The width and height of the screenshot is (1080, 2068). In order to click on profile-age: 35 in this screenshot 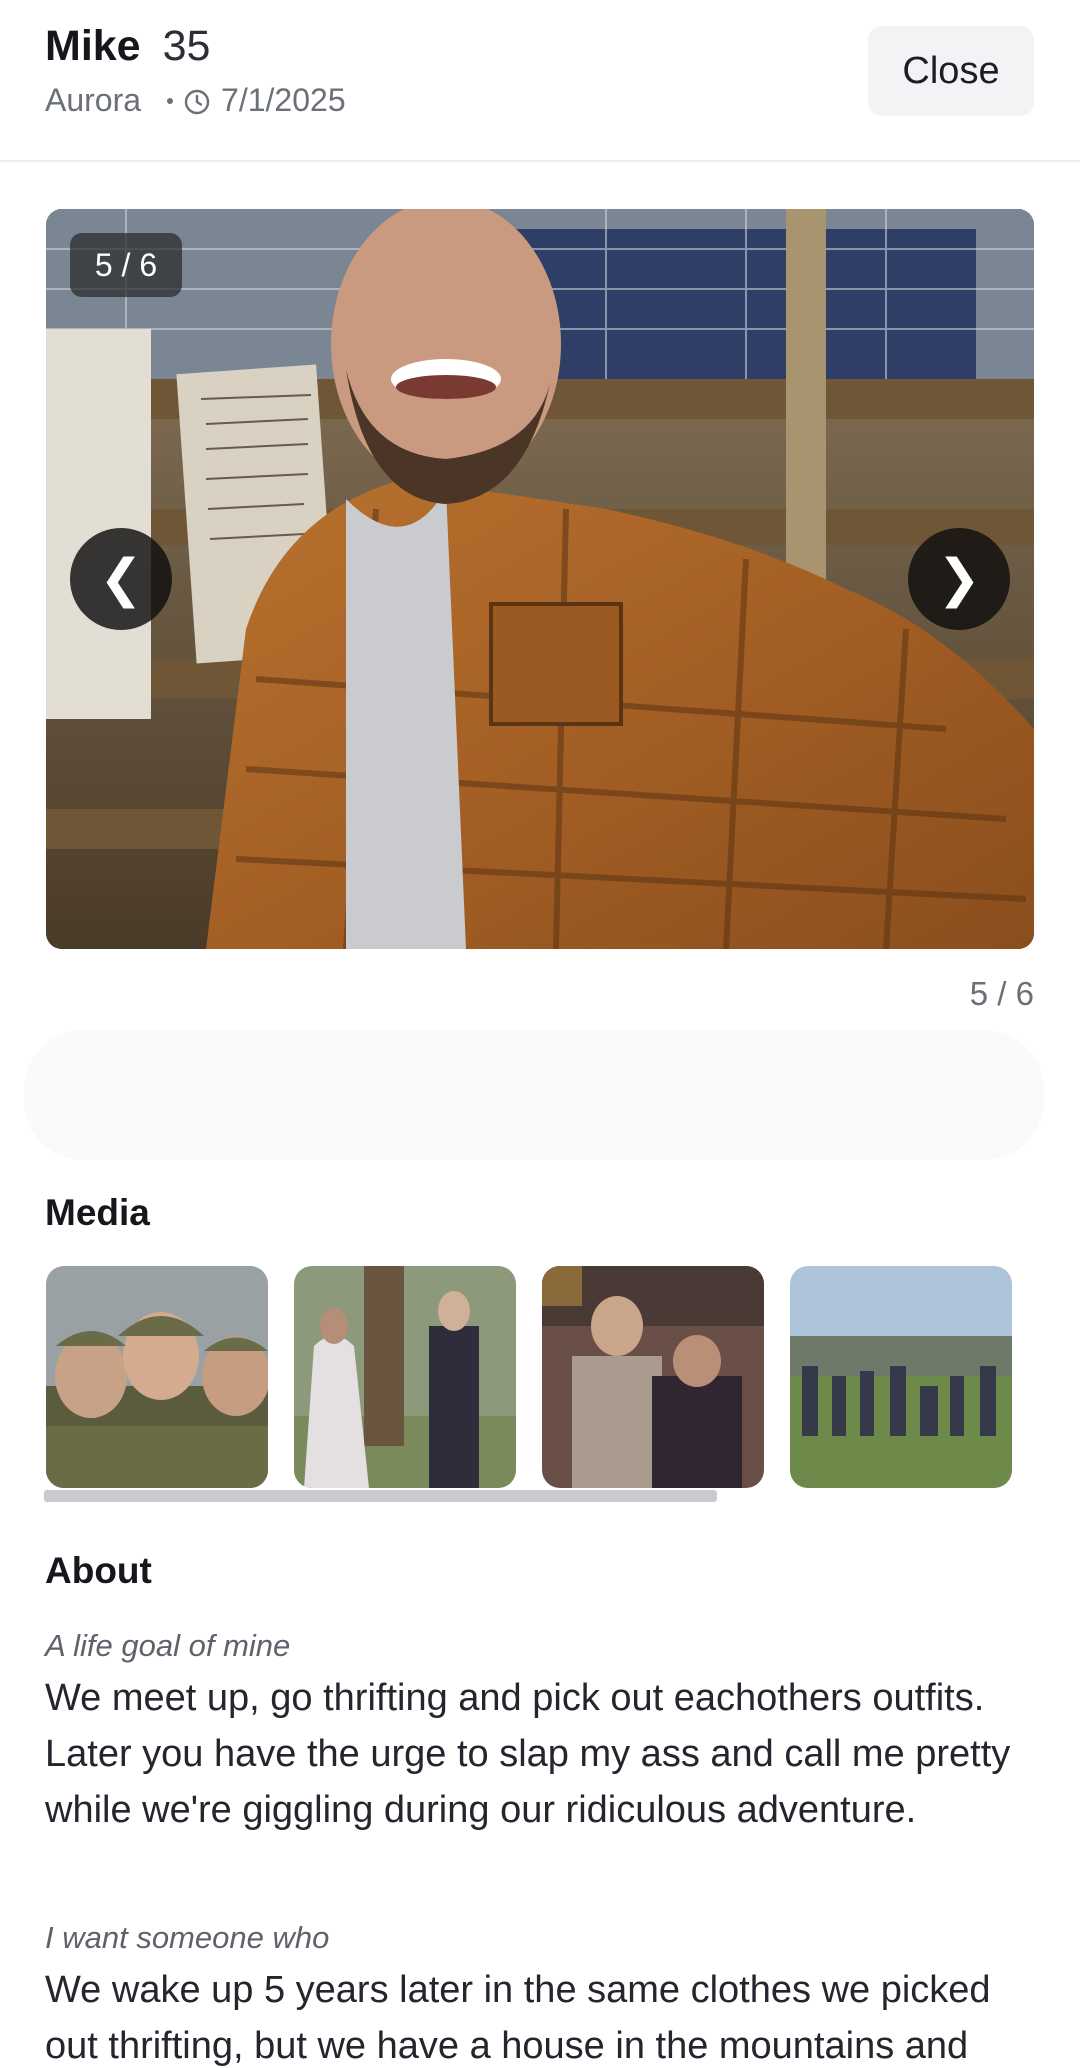, I will do `click(186, 46)`.